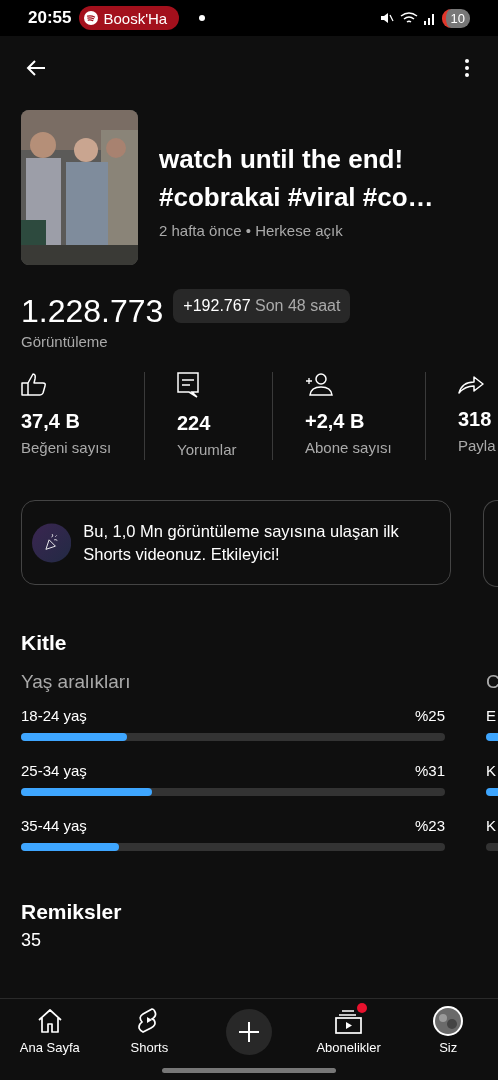 Image resolution: width=498 pixels, height=1080 pixels. I want to click on wifi-icon, so click(408, 18).